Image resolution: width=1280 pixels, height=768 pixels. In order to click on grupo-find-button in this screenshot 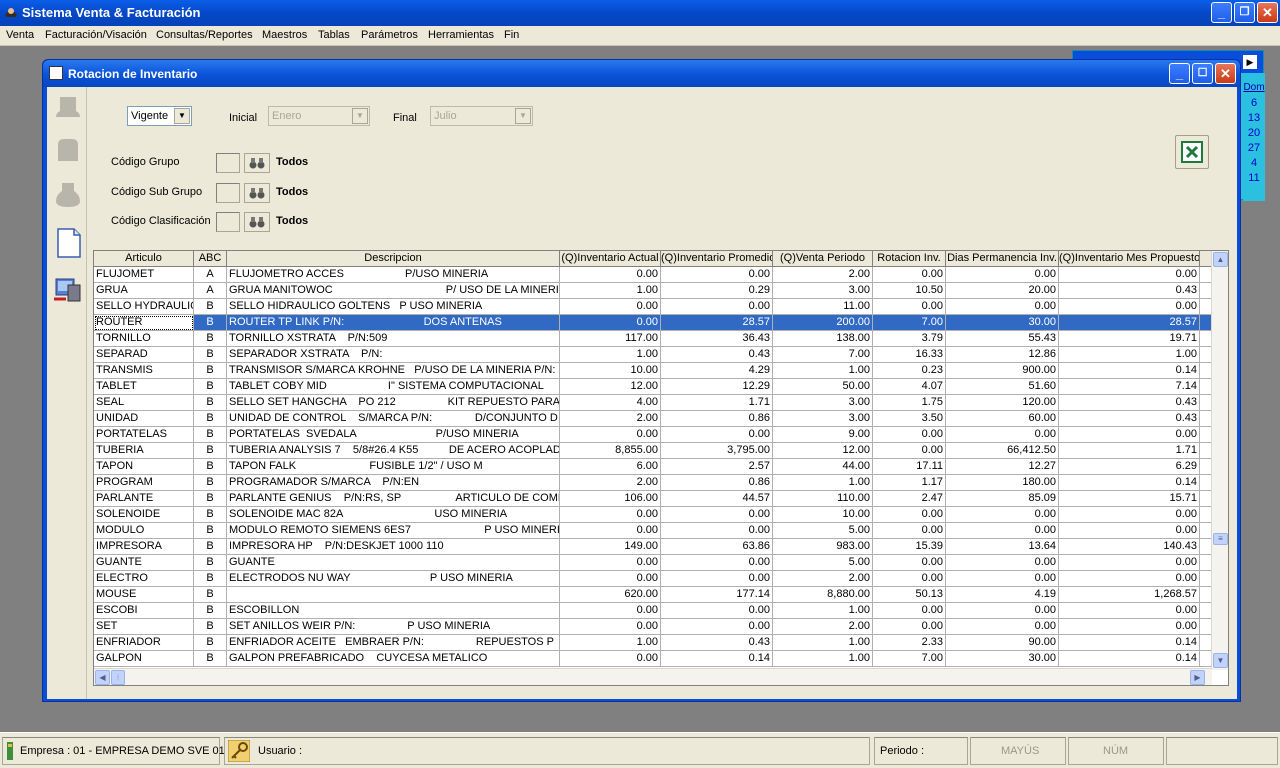, I will do `click(257, 163)`.